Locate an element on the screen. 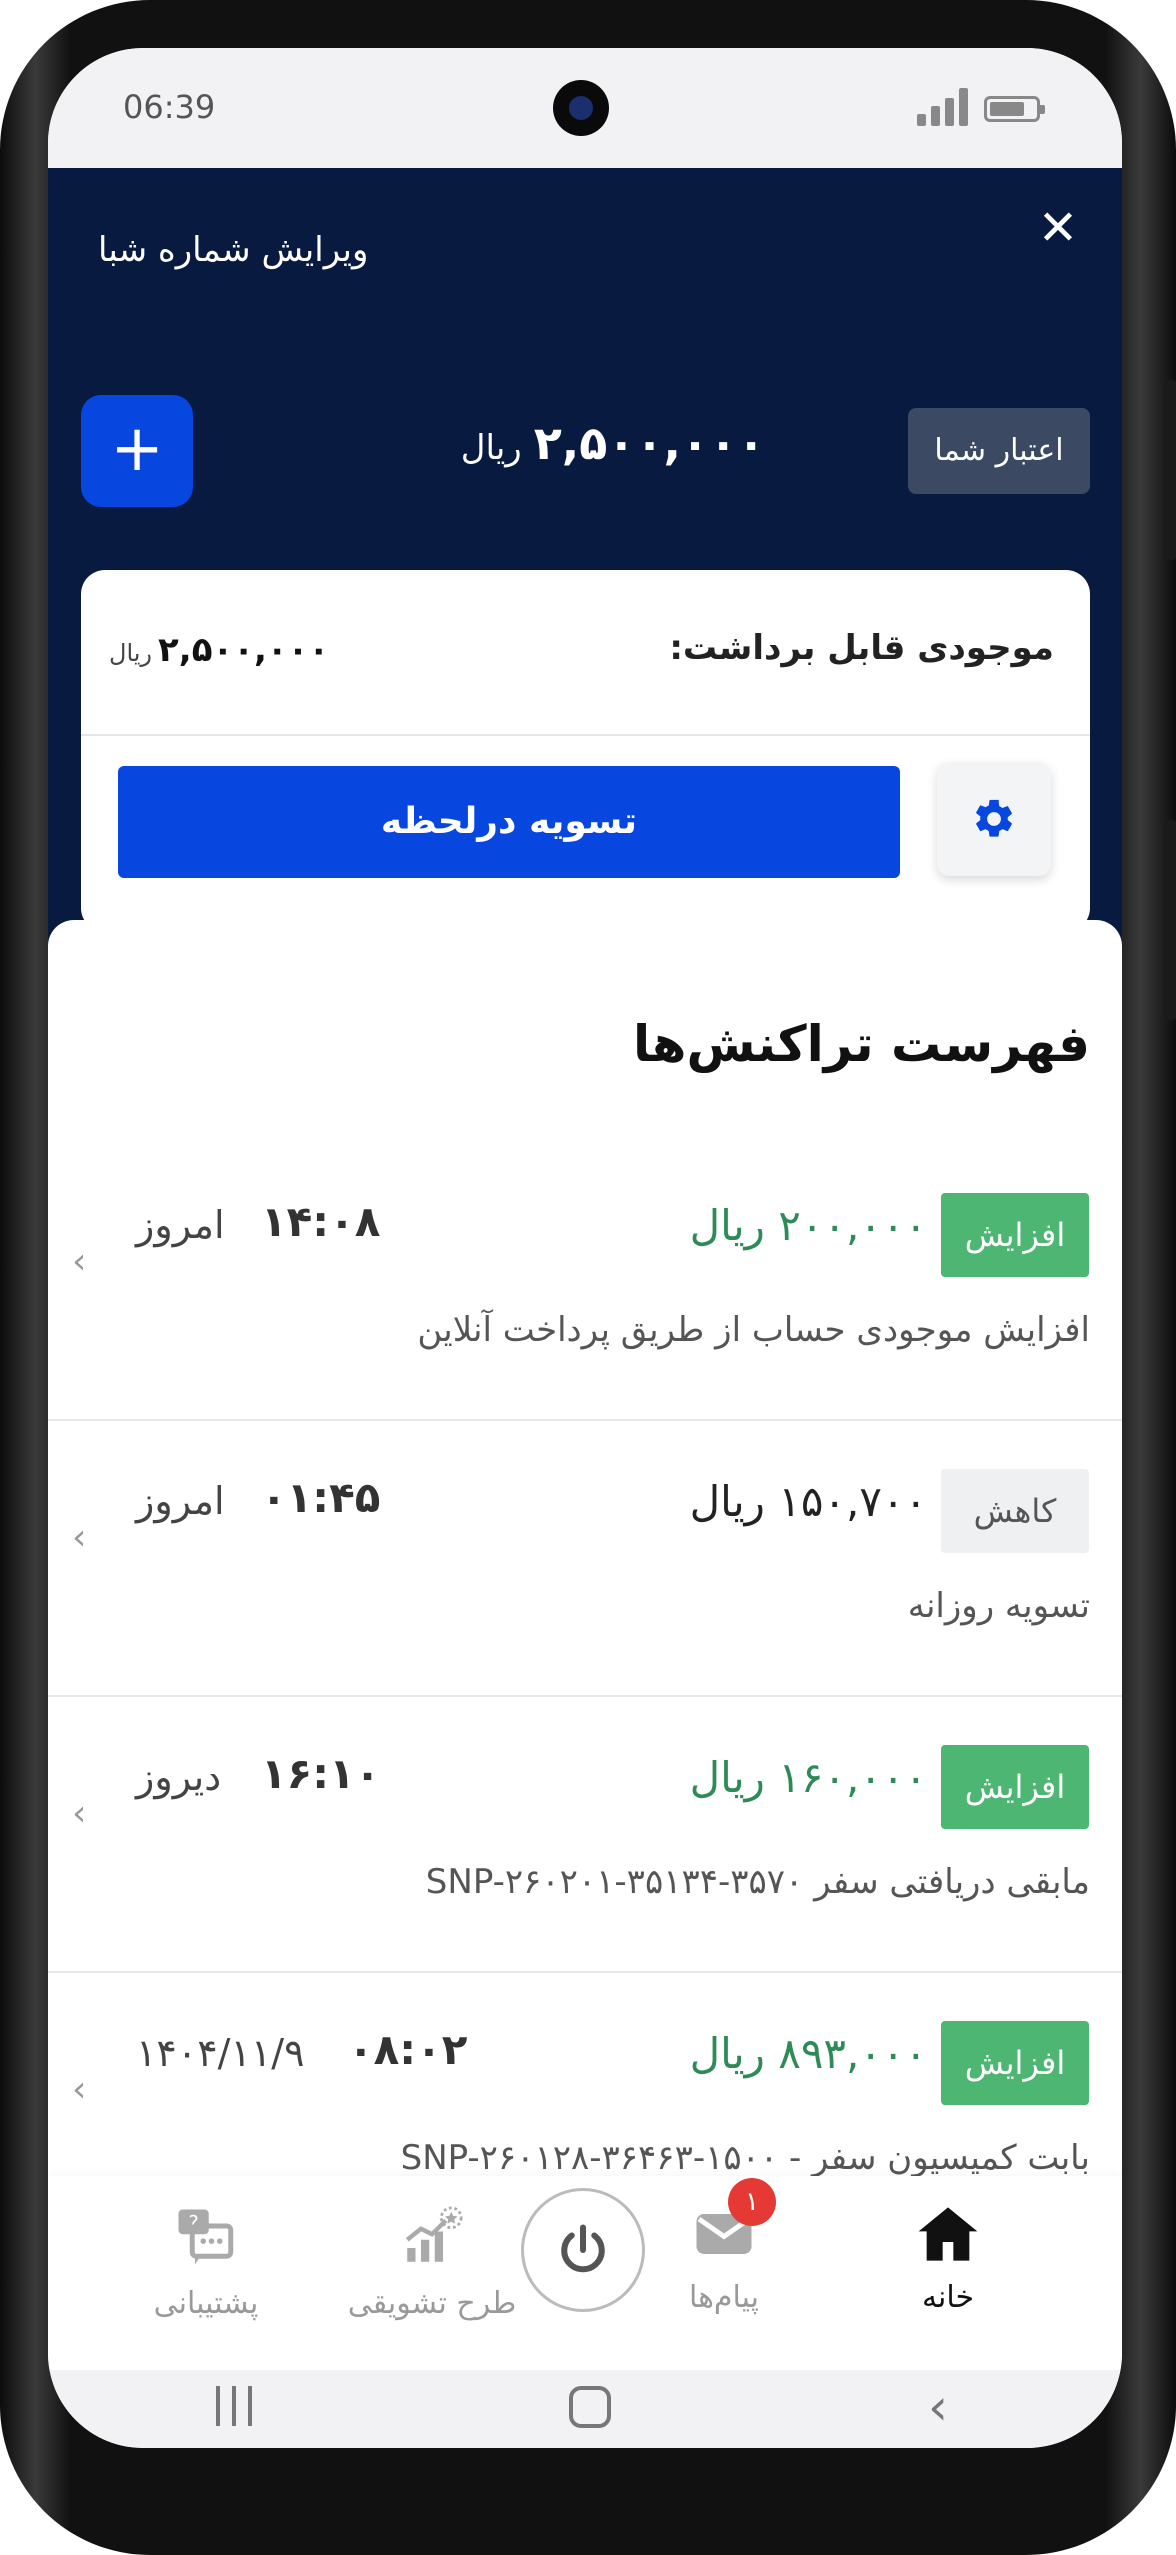 This screenshot has height=2555, width=1176. transaction-amount: ۱۵۰,۷۰۰ ریال is located at coordinates (808, 1501).